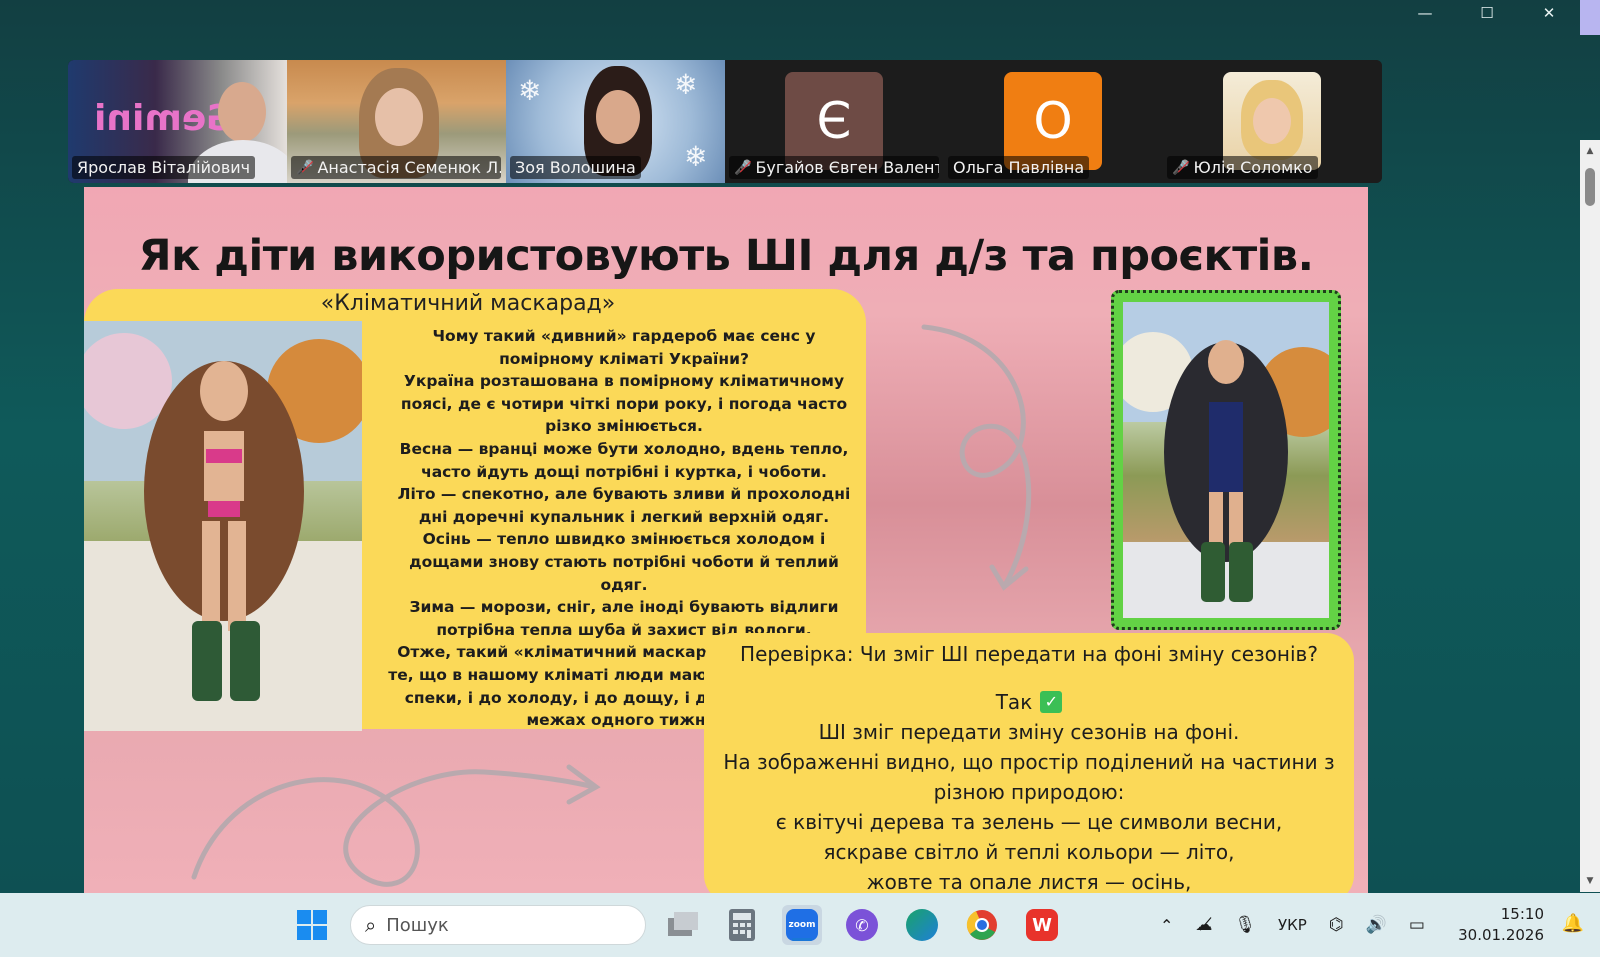 The height and width of the screenshot is (957, 1600). What do you see at coordinates (498, 925) in the screenshot?
I see `taskbar-search: ⌕ Пошук` at bounding box center [498, 925].